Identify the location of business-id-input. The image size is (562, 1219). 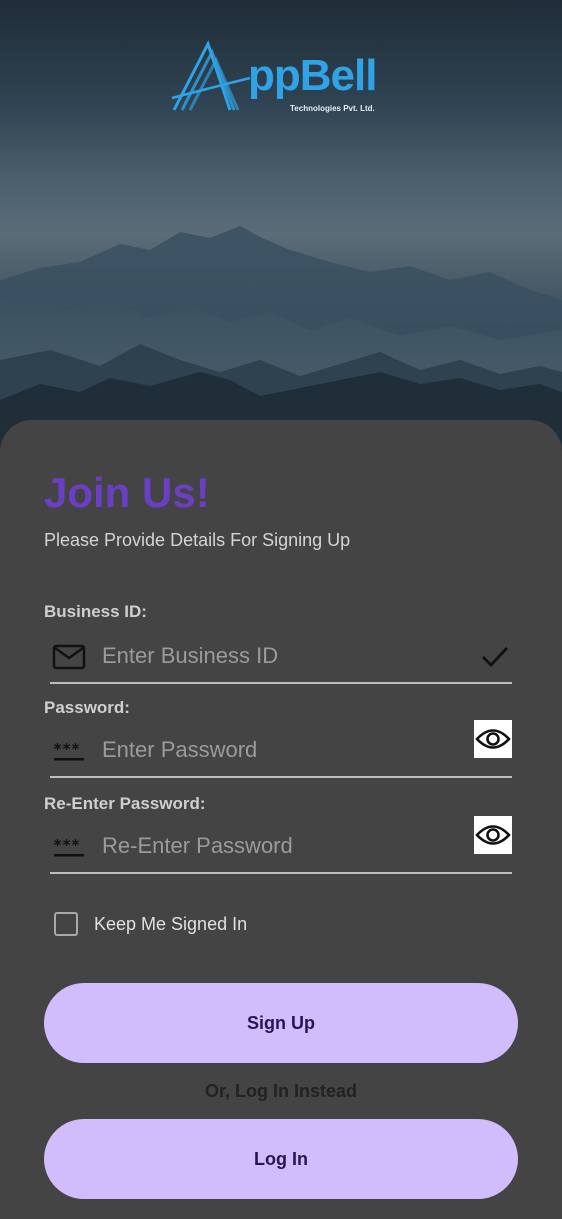
(282, 656).